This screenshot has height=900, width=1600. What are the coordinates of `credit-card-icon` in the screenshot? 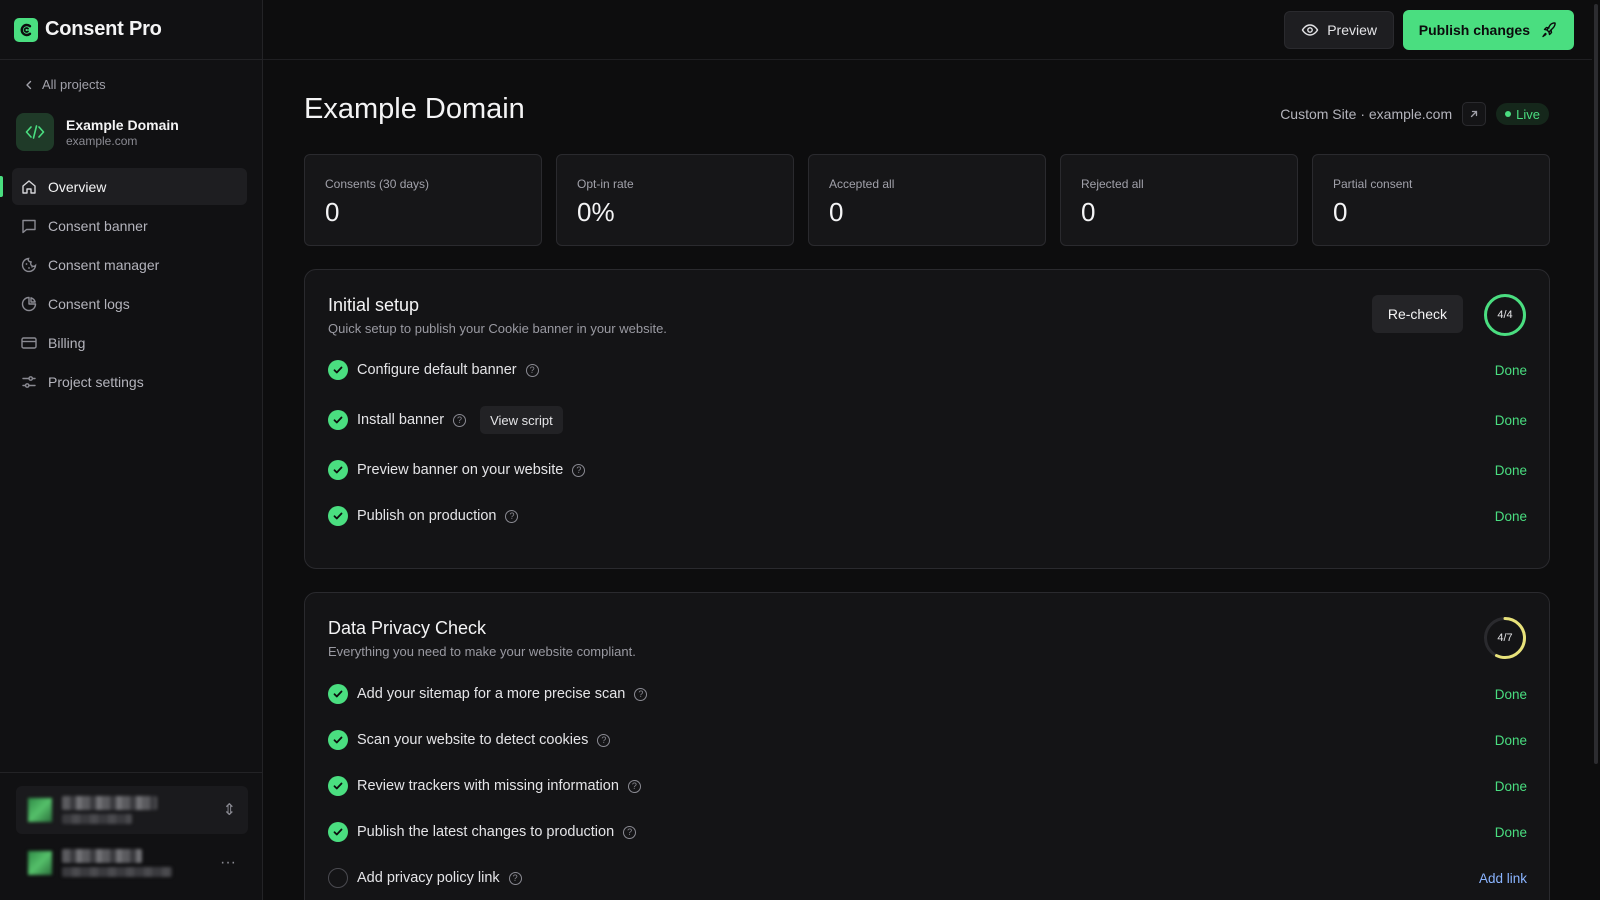 It's located at (29, 342).